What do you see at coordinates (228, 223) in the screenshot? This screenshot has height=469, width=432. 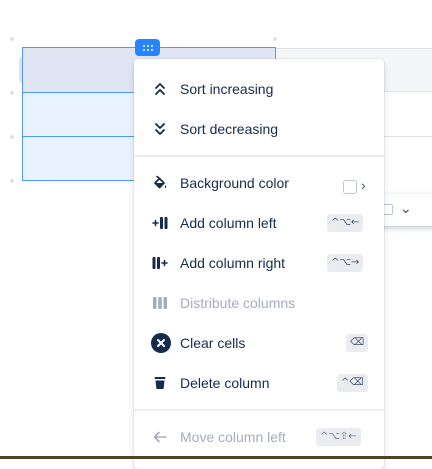 I see `menu-item-label: Add column left` at bounding box center [228, 223].